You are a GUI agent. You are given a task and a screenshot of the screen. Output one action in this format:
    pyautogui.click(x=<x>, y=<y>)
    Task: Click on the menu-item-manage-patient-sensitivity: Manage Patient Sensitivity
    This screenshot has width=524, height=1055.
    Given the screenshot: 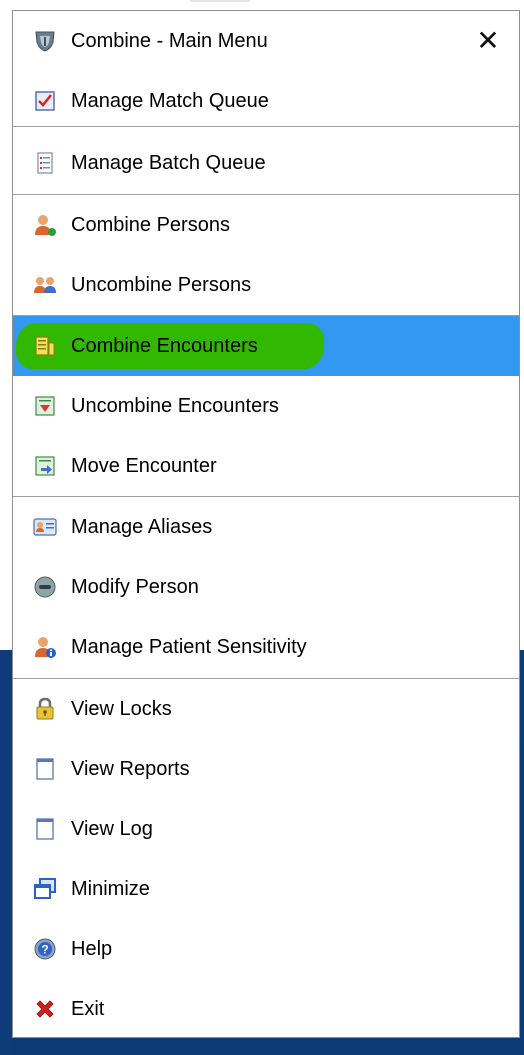 What is the action you would take?
    pyautogui.click(x=266, y=647)
    